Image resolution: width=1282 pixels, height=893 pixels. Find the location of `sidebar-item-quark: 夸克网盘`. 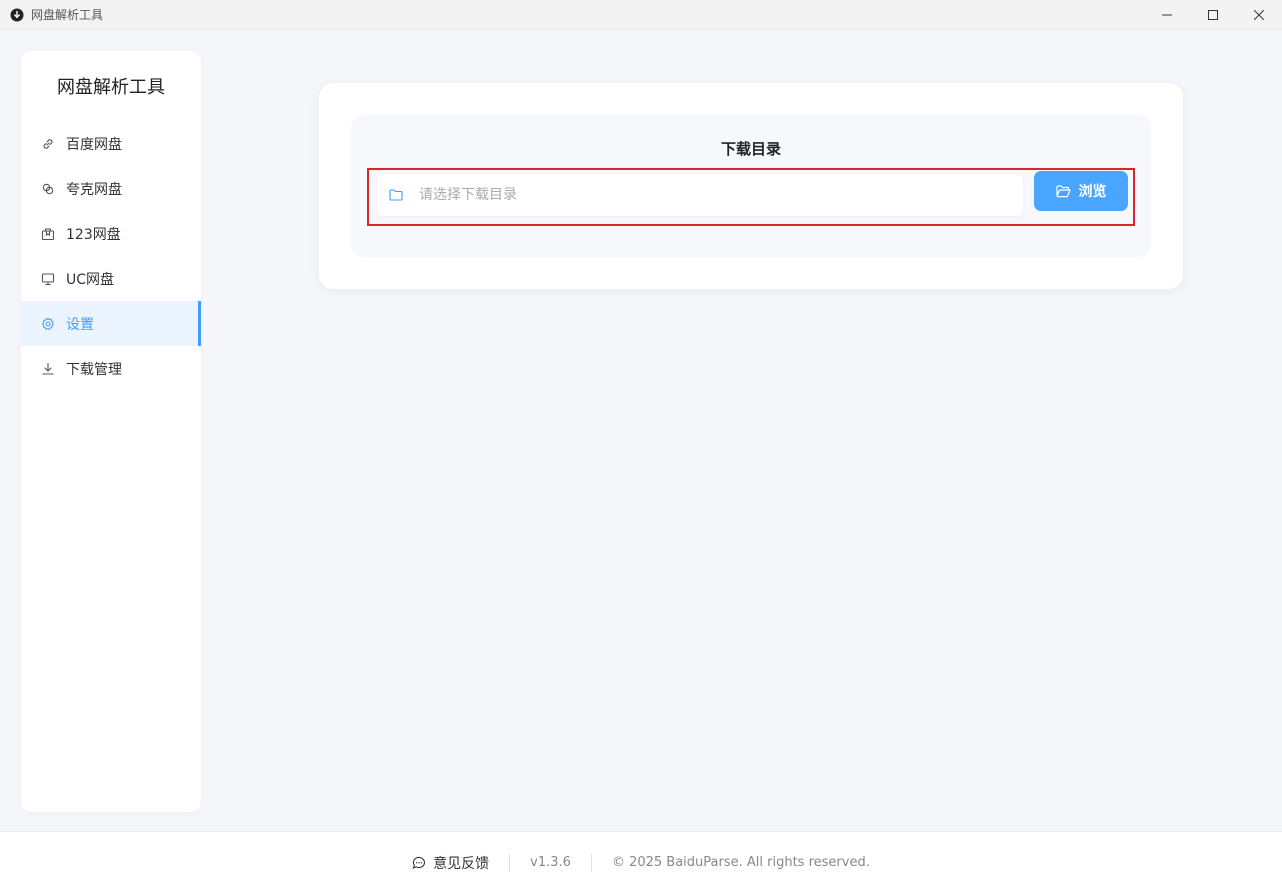

sidebar-item-quark: 夸克网盘 is located at coordinates (111, 188).